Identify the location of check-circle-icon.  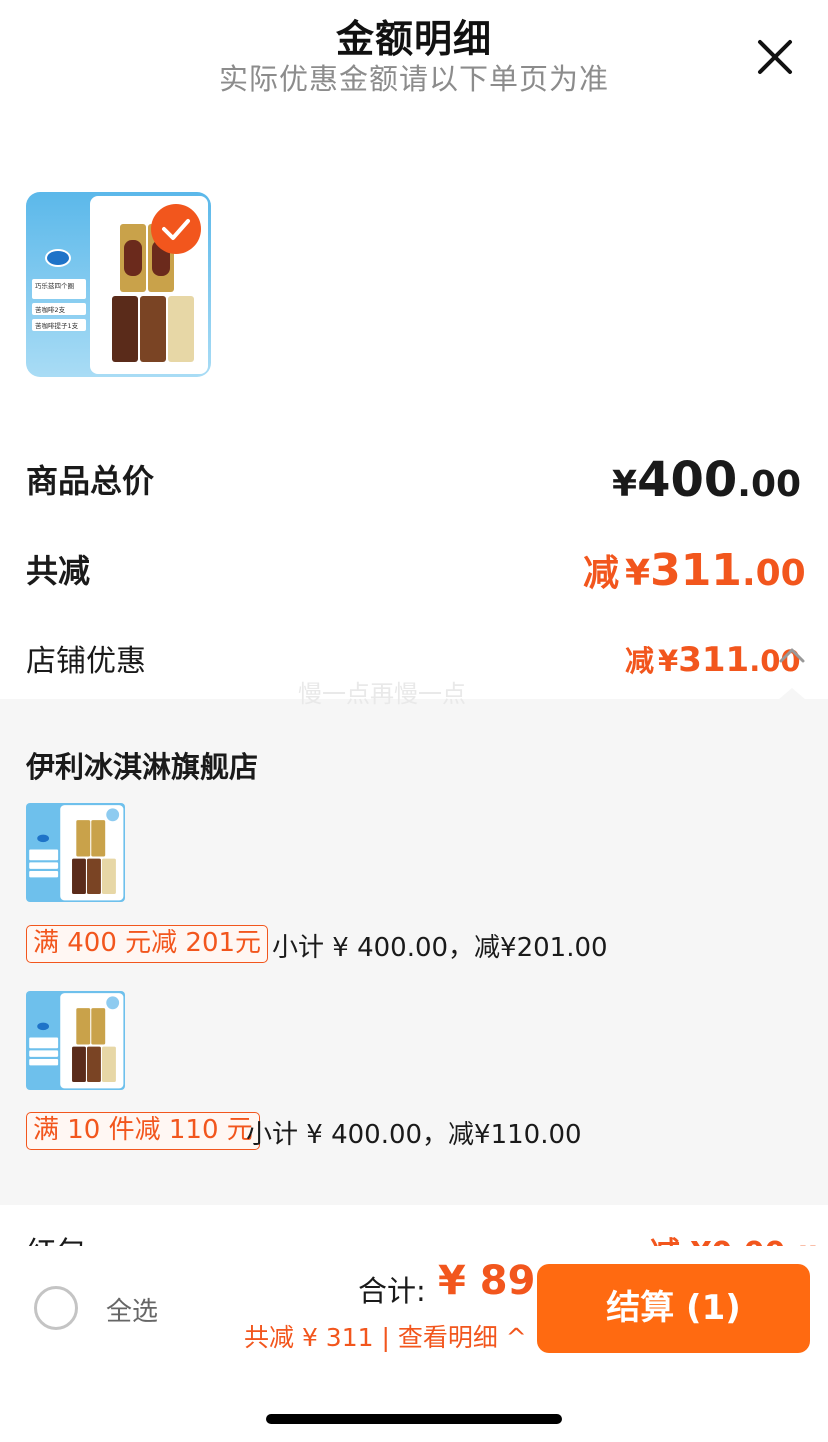
(159, 221).